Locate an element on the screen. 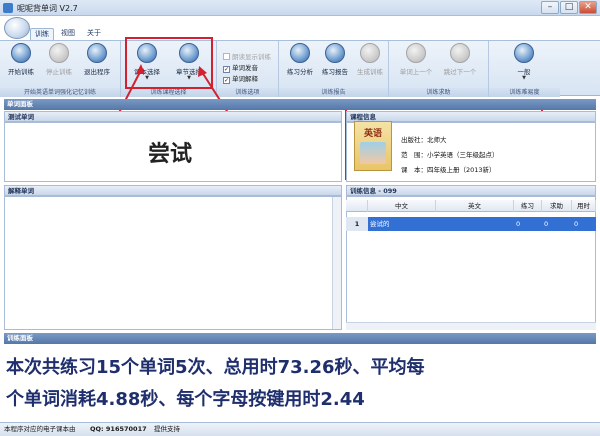 The image size is (600, 436). explain-scrollbar is located at coordinates (336, 263).